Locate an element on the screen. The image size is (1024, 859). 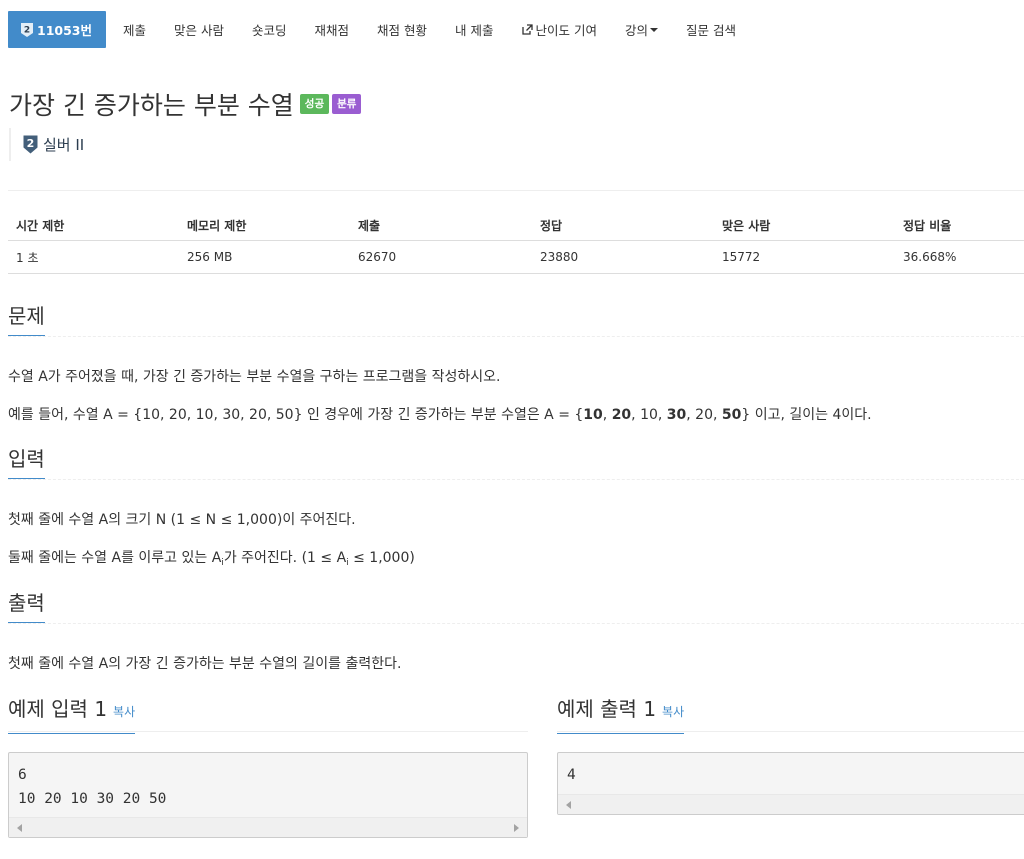
sample-input-heading: 예제 입력 1 복사 is located at coordinates (72, 714).